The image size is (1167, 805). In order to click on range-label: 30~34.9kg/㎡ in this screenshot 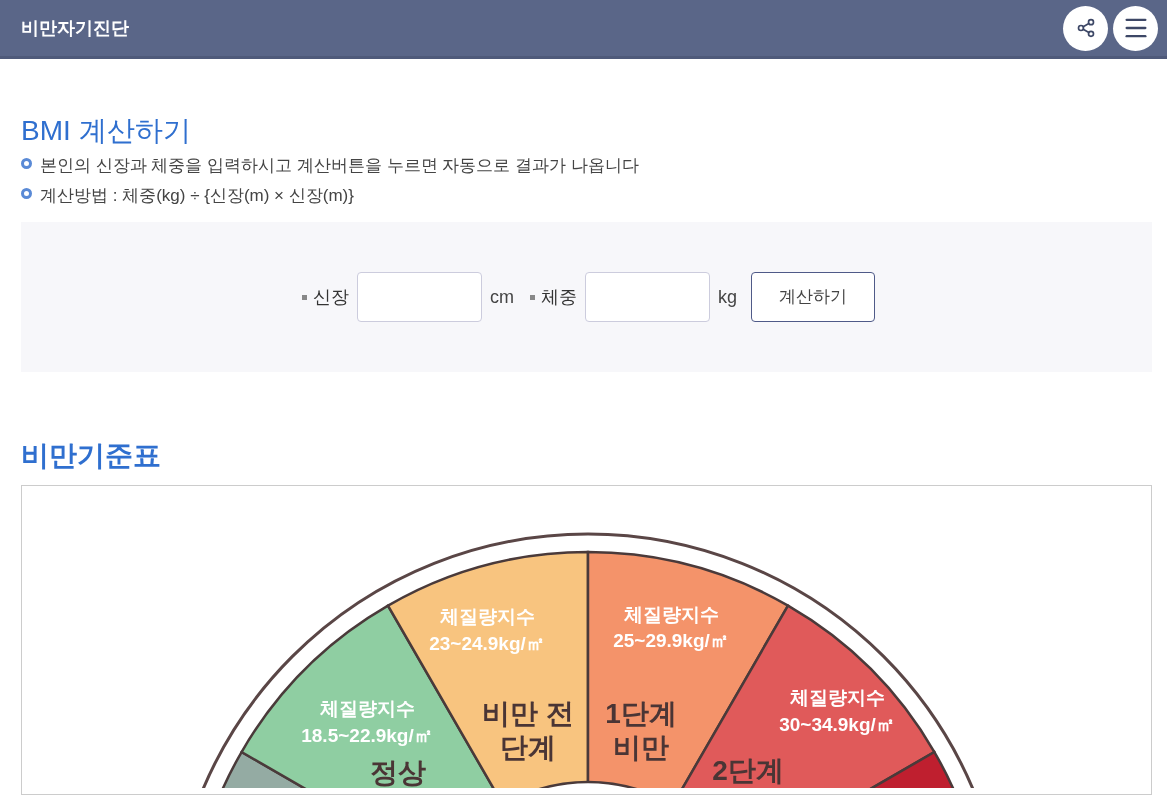, I will do `click(837, 724)`.